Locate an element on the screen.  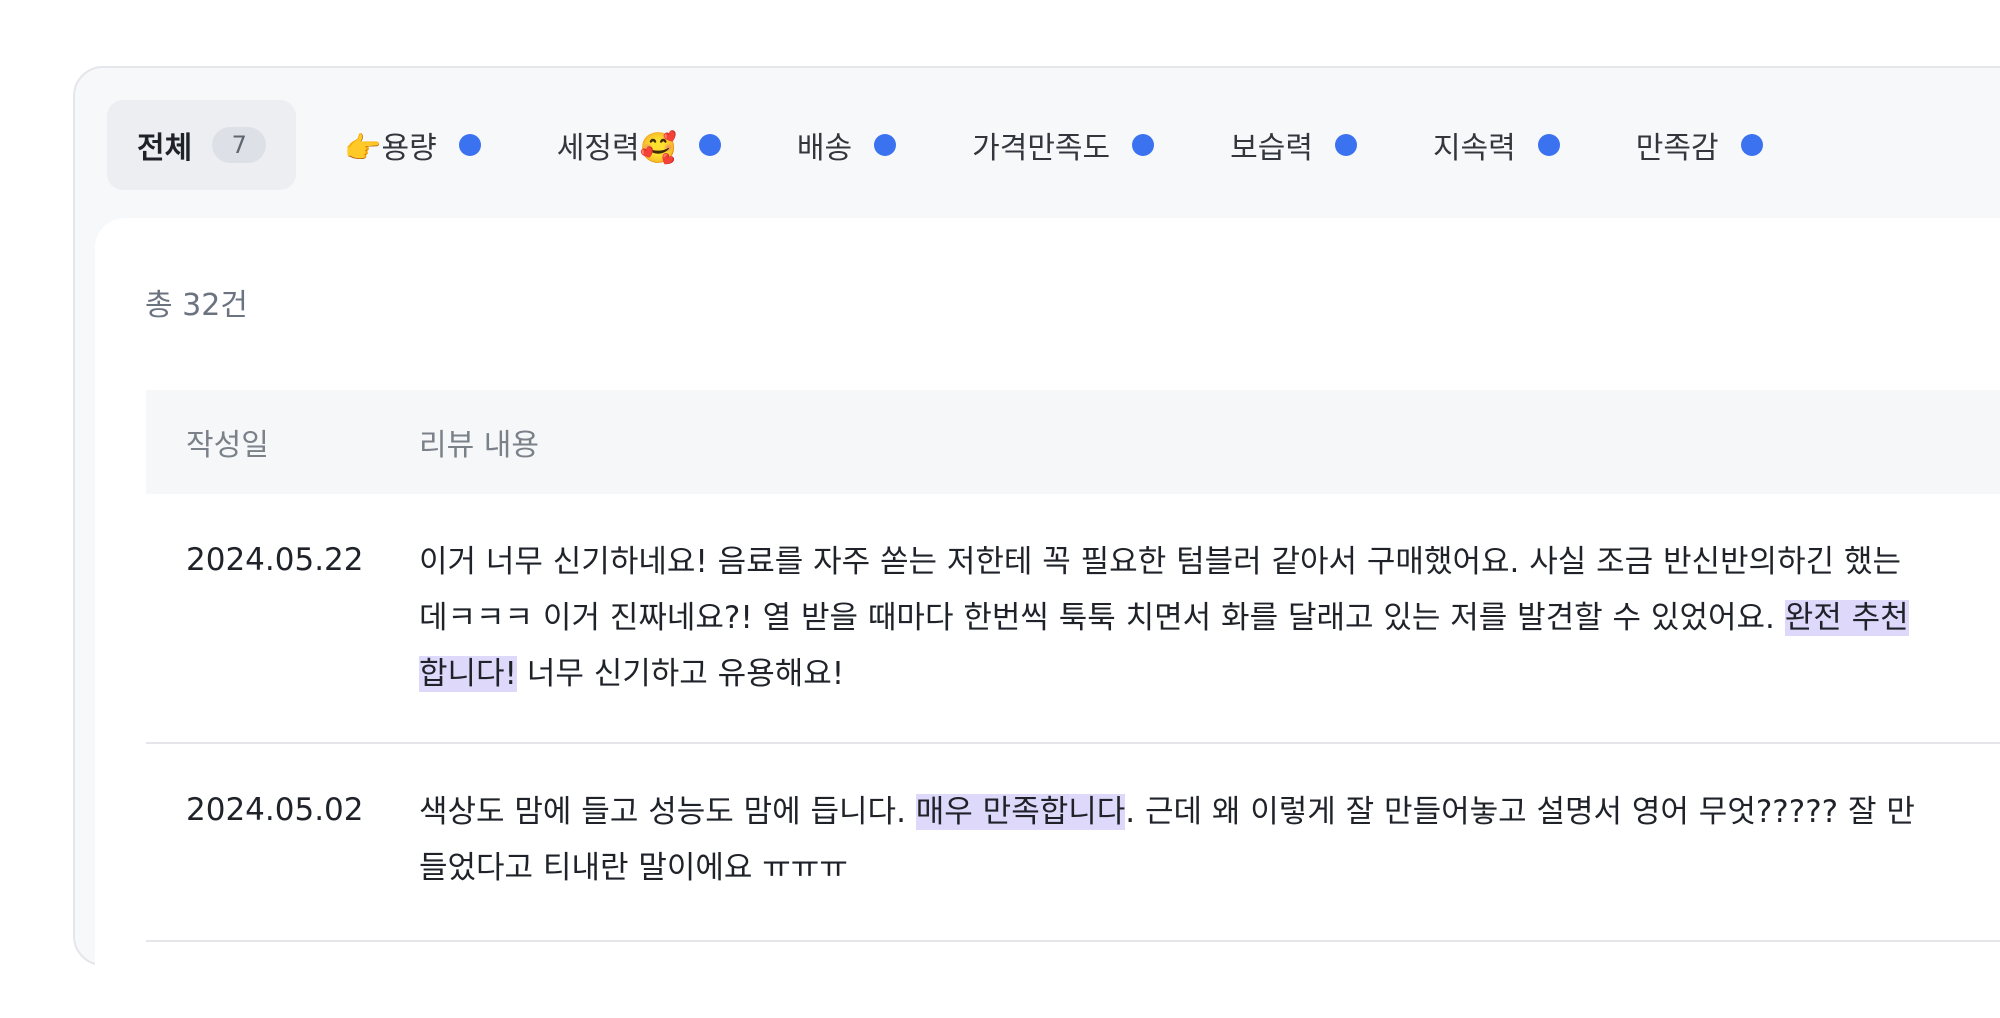
tab-price-satisfaction: 가격만족도 is located at coordinates (1063, 145).